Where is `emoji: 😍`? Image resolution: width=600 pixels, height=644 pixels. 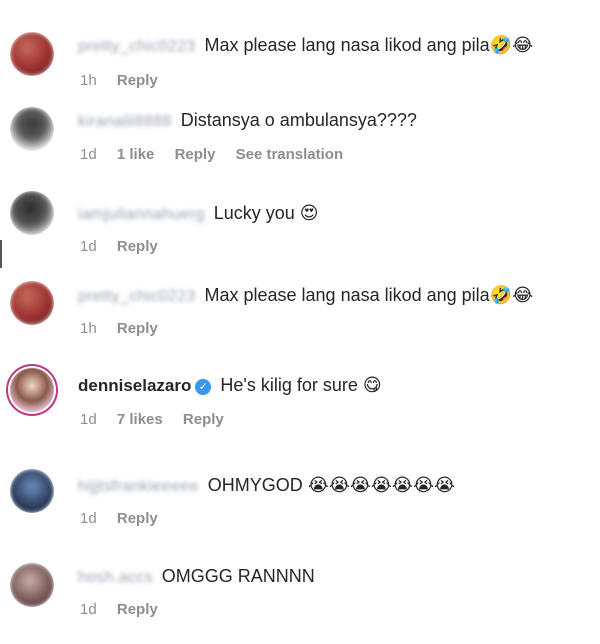
emoji: 😍 is located at coordinates (309, 213).